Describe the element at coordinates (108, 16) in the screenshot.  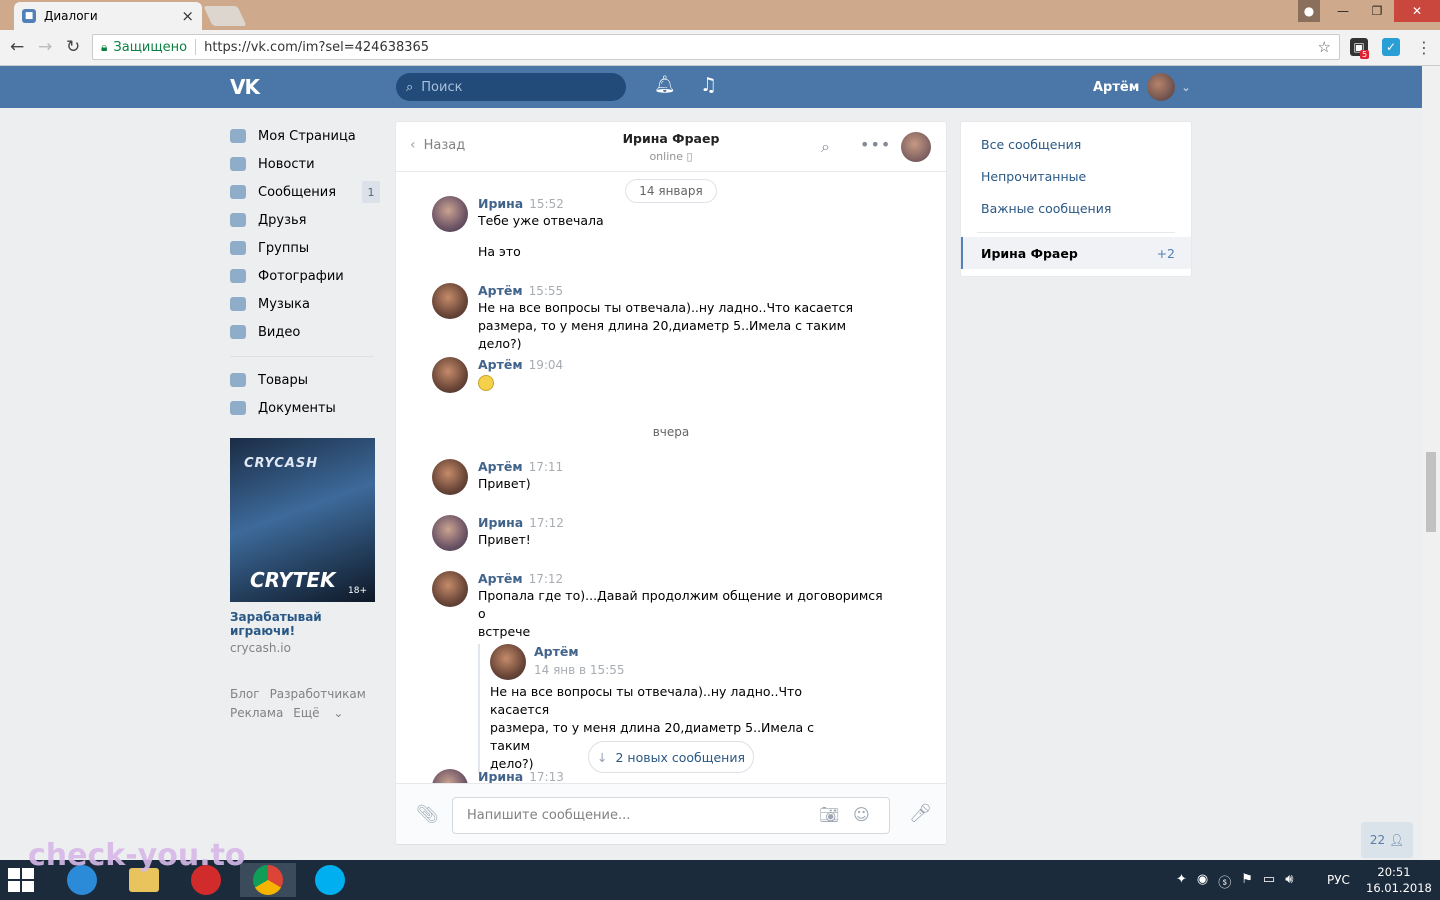
I see `browser-tab: ■ Диалоги ×` at that location.